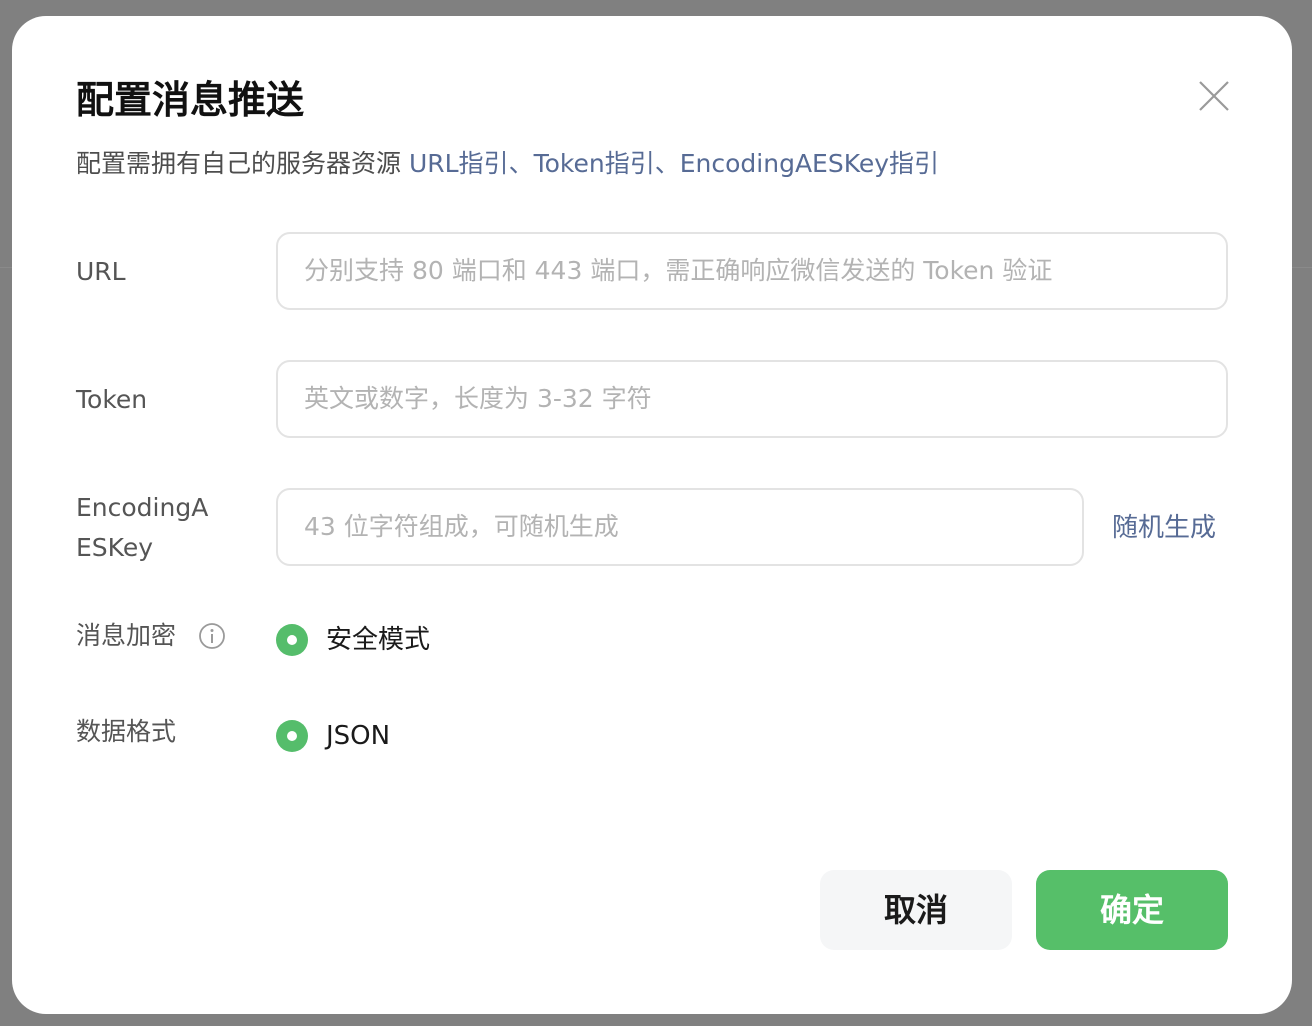  Describe the element at coordinates (916, 910) in the screenshot. I see `cancel-button: 取消` at that location.